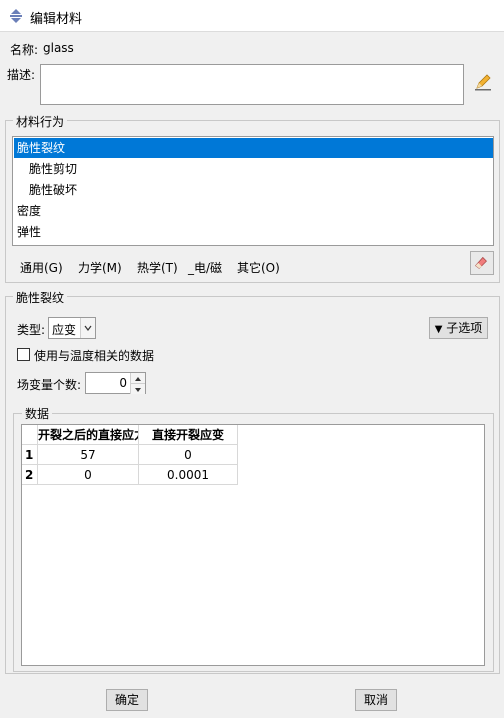 This screenshot has height=718, width=504. I want to click on field-vars-label: 场变量个数:, so click(49, 385).